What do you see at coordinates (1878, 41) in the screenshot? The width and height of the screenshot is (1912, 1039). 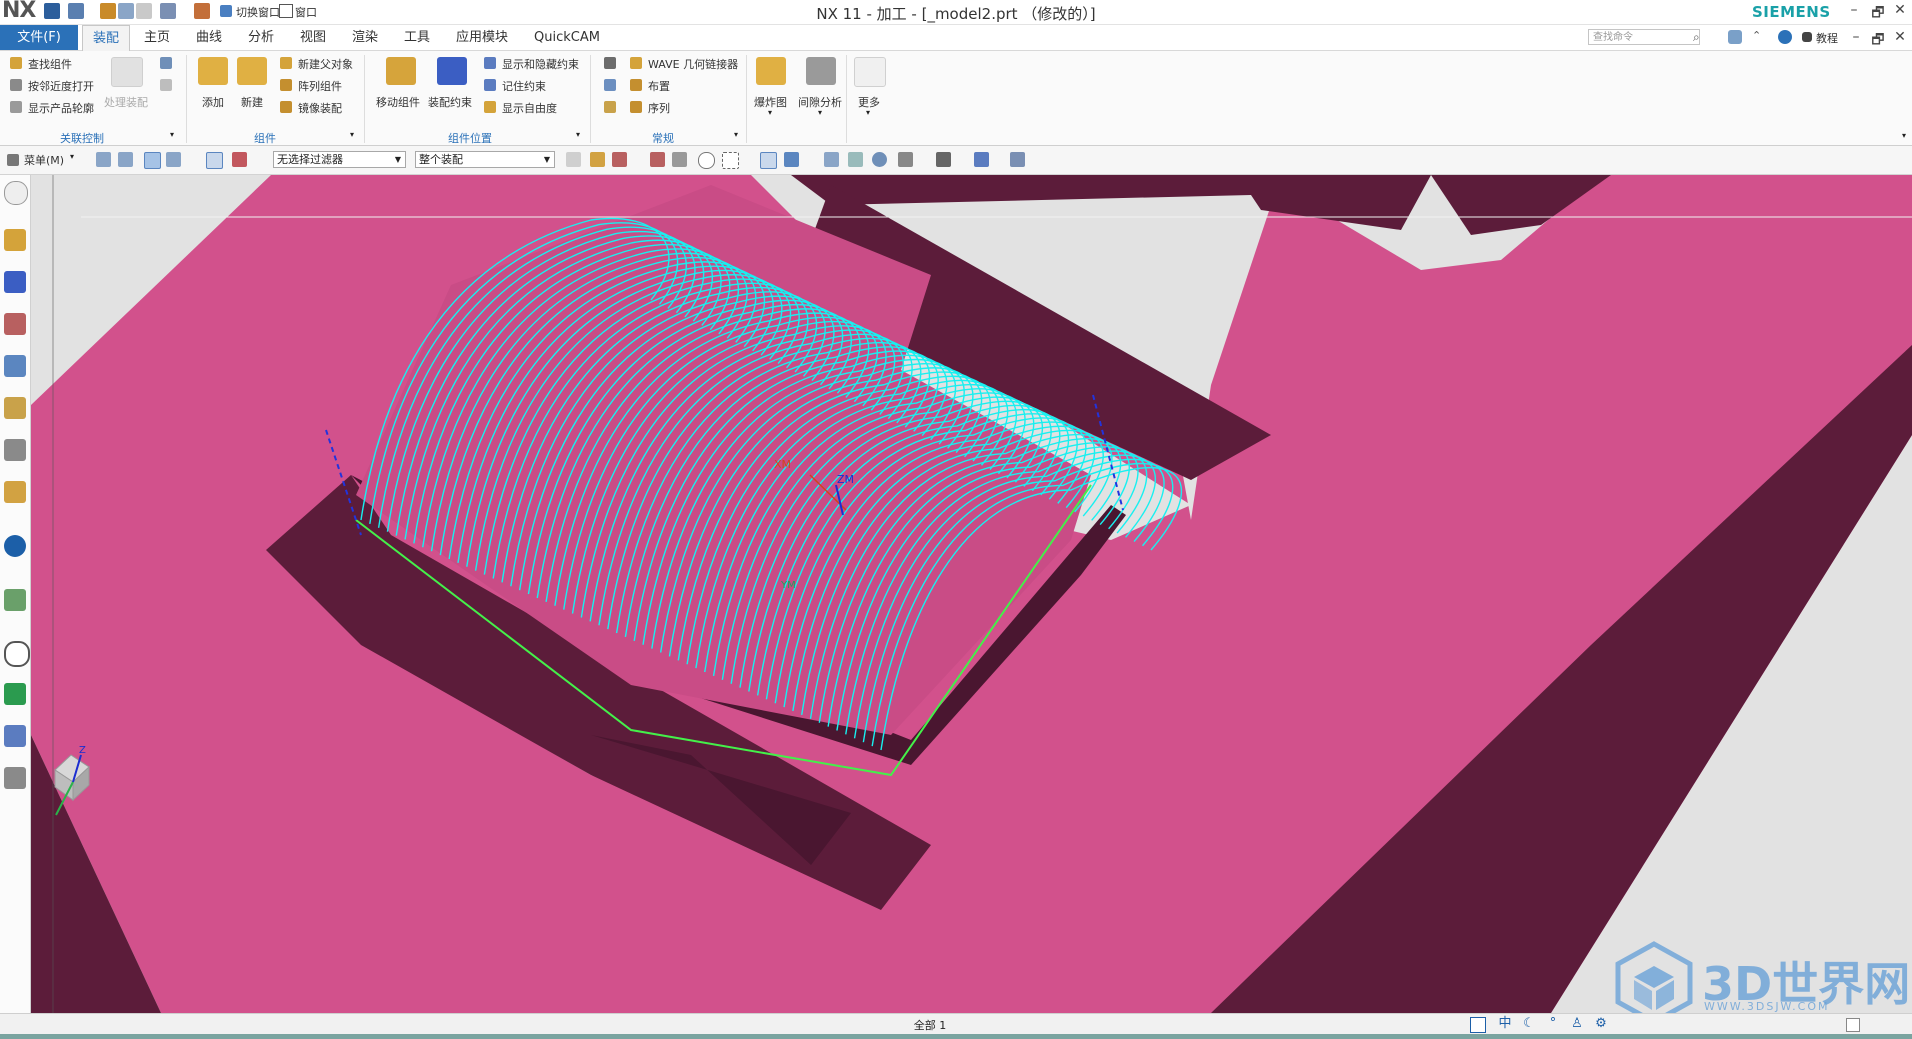 I see `doc-restore-button: 🗗` at bounding box center [1878, 41].